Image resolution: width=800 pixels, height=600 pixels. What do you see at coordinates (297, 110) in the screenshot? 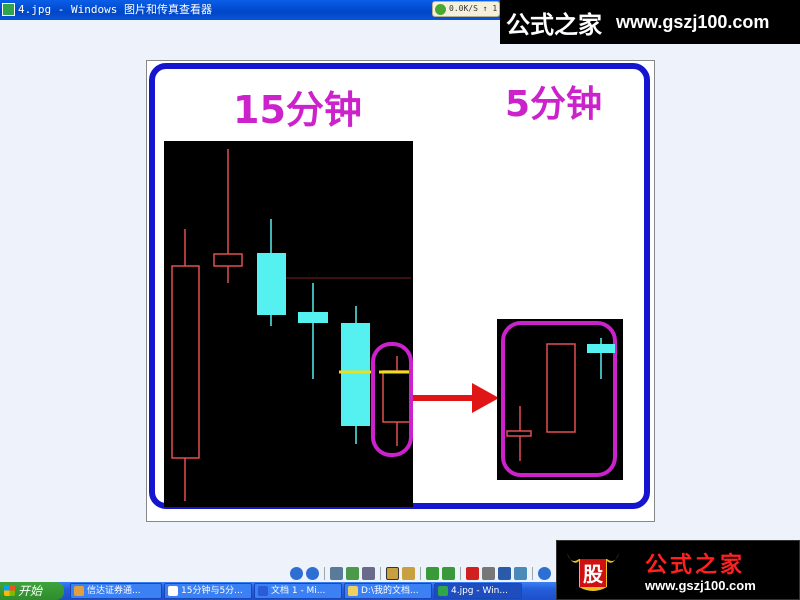
I see `label-15min: 15分钟` at bounding box center [297, 110].